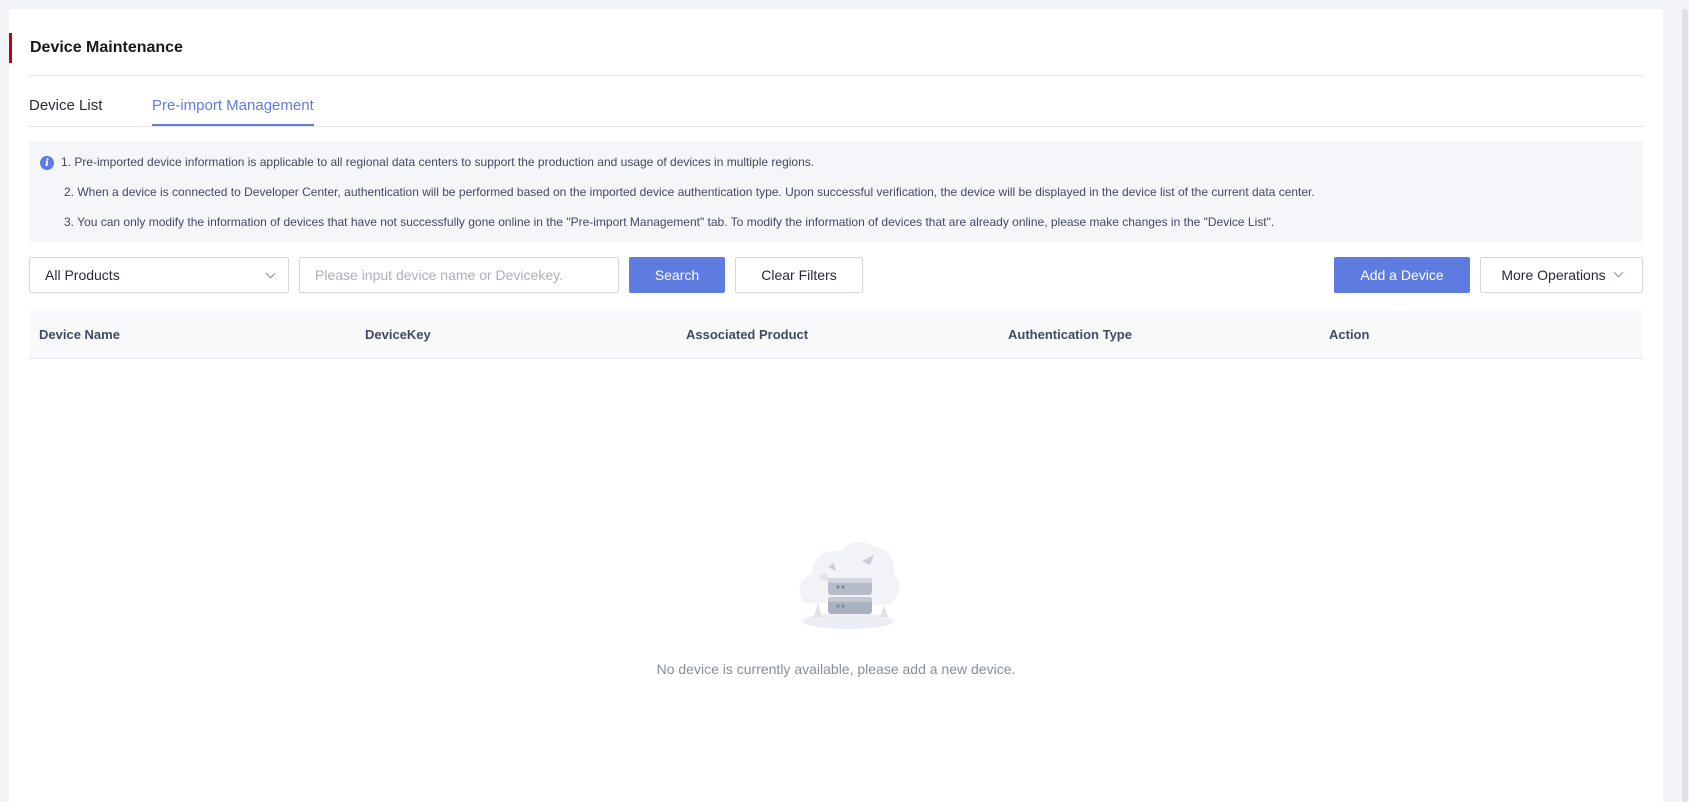  Describe the element at coordinates (1685, 405) in the screenshot. I see `scrollbar-thumb` at that location.